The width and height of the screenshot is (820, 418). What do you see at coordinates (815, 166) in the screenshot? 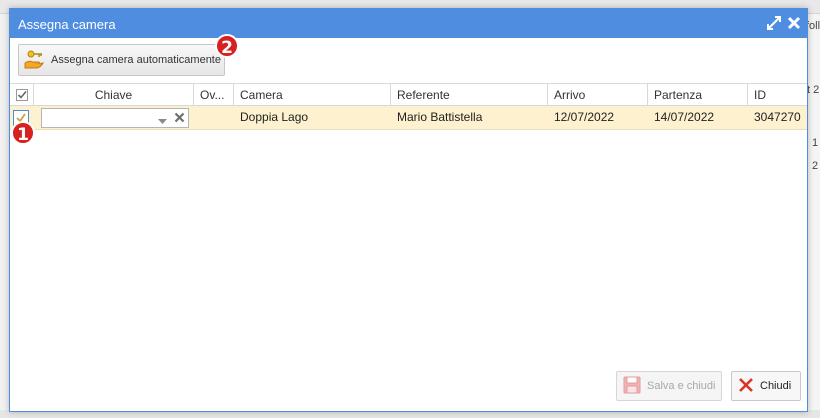
I see `background-fragment: 2` at bounding box center [815, 166].